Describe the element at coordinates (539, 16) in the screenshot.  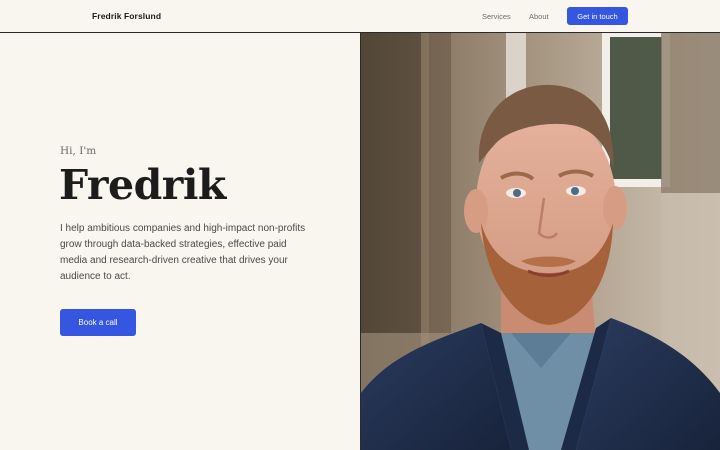
I see `nav-link-about: About` at that location.